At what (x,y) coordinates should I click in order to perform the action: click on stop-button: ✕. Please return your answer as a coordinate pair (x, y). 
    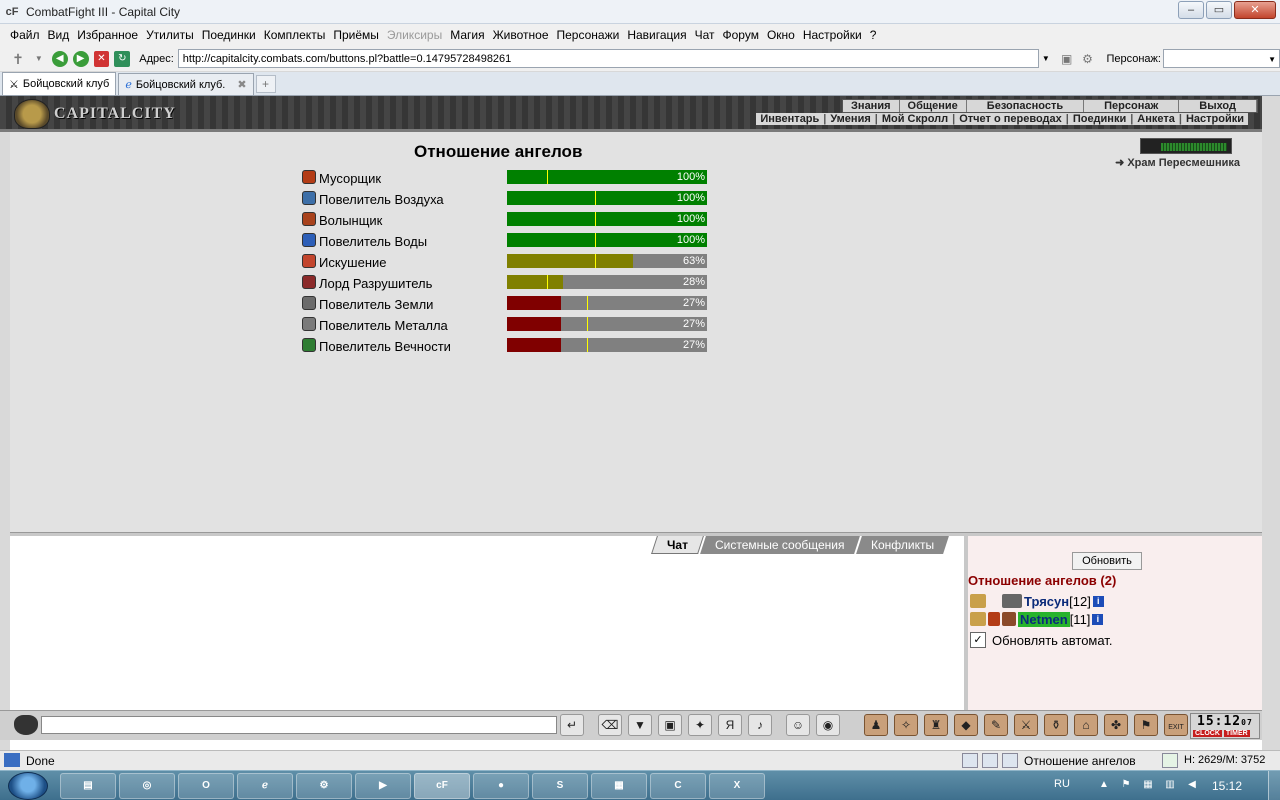
    Looking at the image, I should click on (101, 58).